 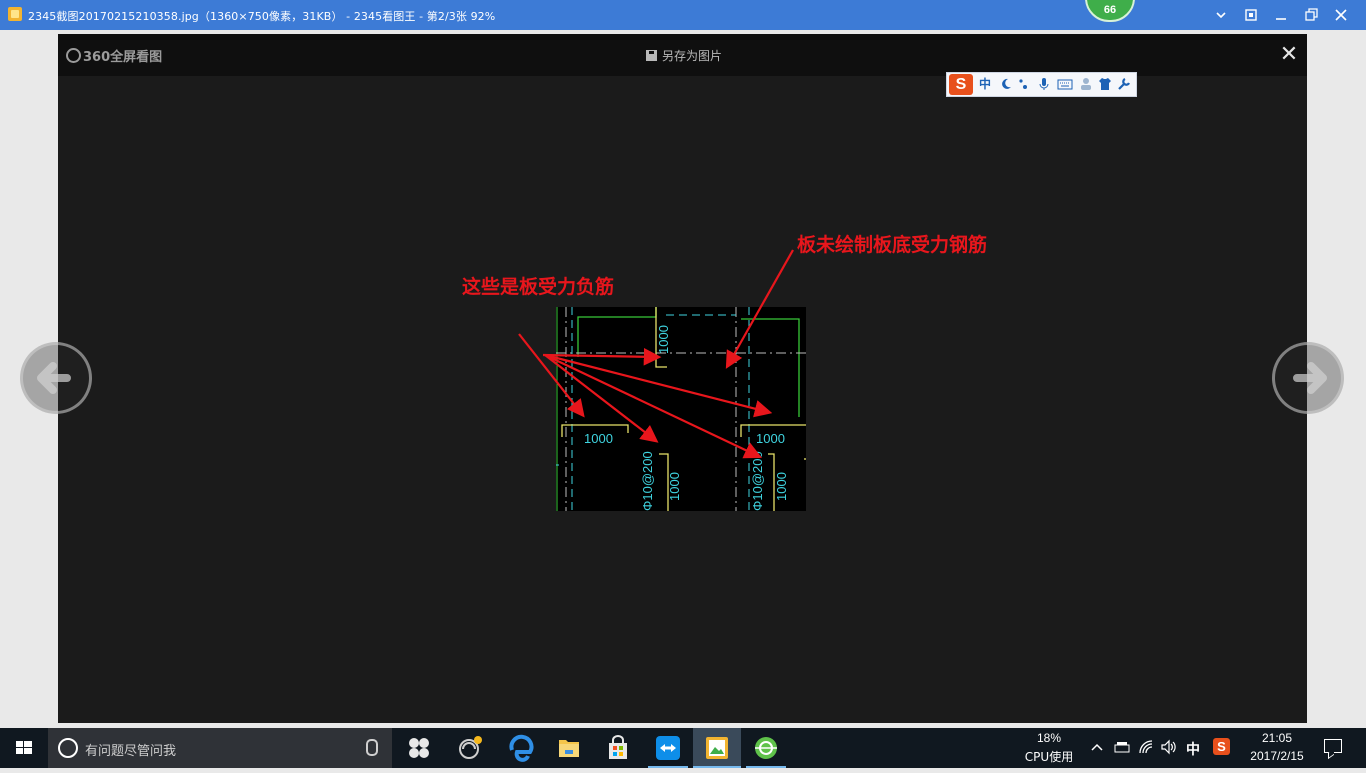 What do you see at coordinates (892, 245) in the screenshot?
I see `annotation-bottom-rebar: 板未绘制板底受力钢筋` at bounding box center [892, 245].